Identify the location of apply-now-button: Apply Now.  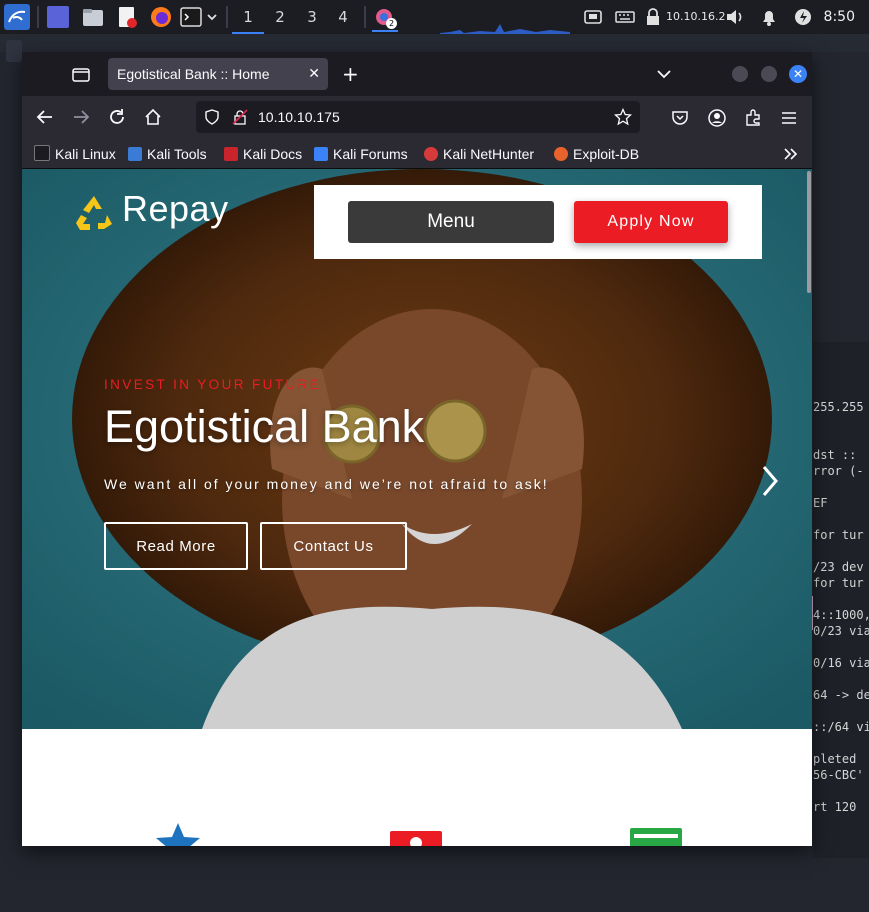
(651, 222).